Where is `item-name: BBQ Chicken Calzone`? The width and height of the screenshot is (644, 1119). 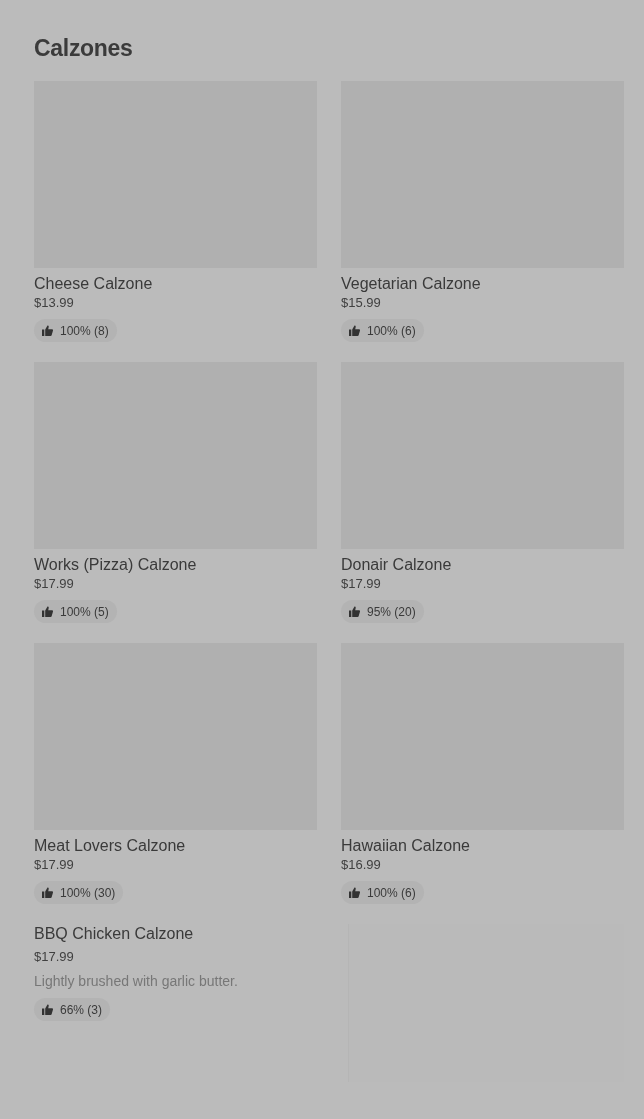 item-name: BBQ Chicken Calzone is located at coordinates (175, 933).